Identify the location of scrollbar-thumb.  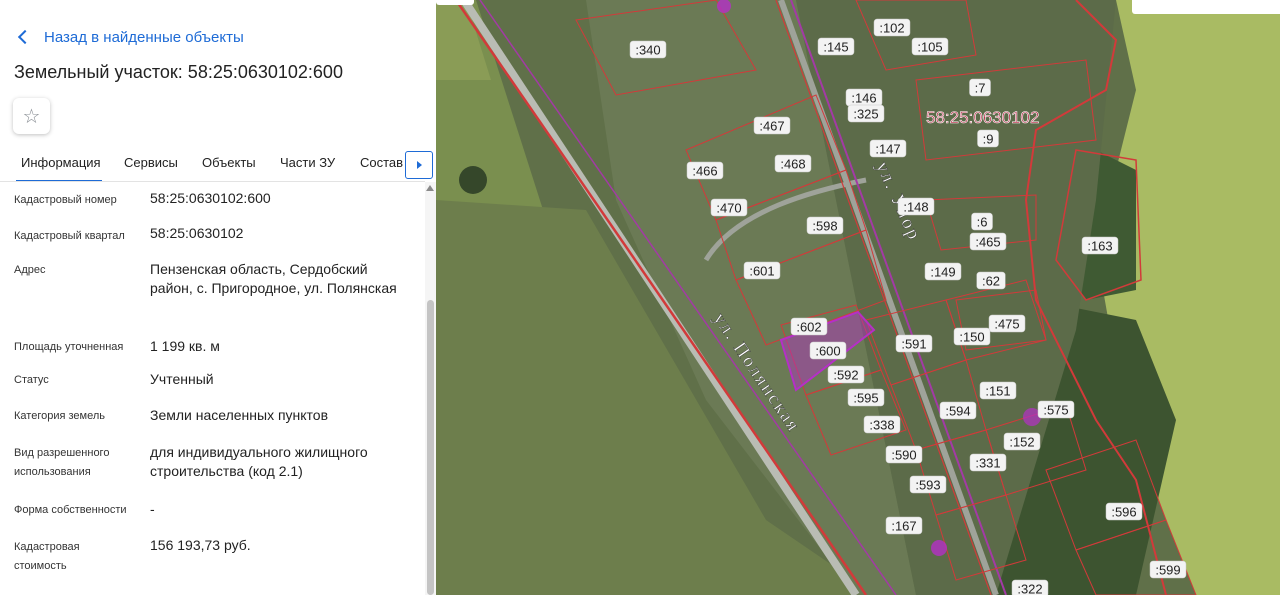
(430, 447).